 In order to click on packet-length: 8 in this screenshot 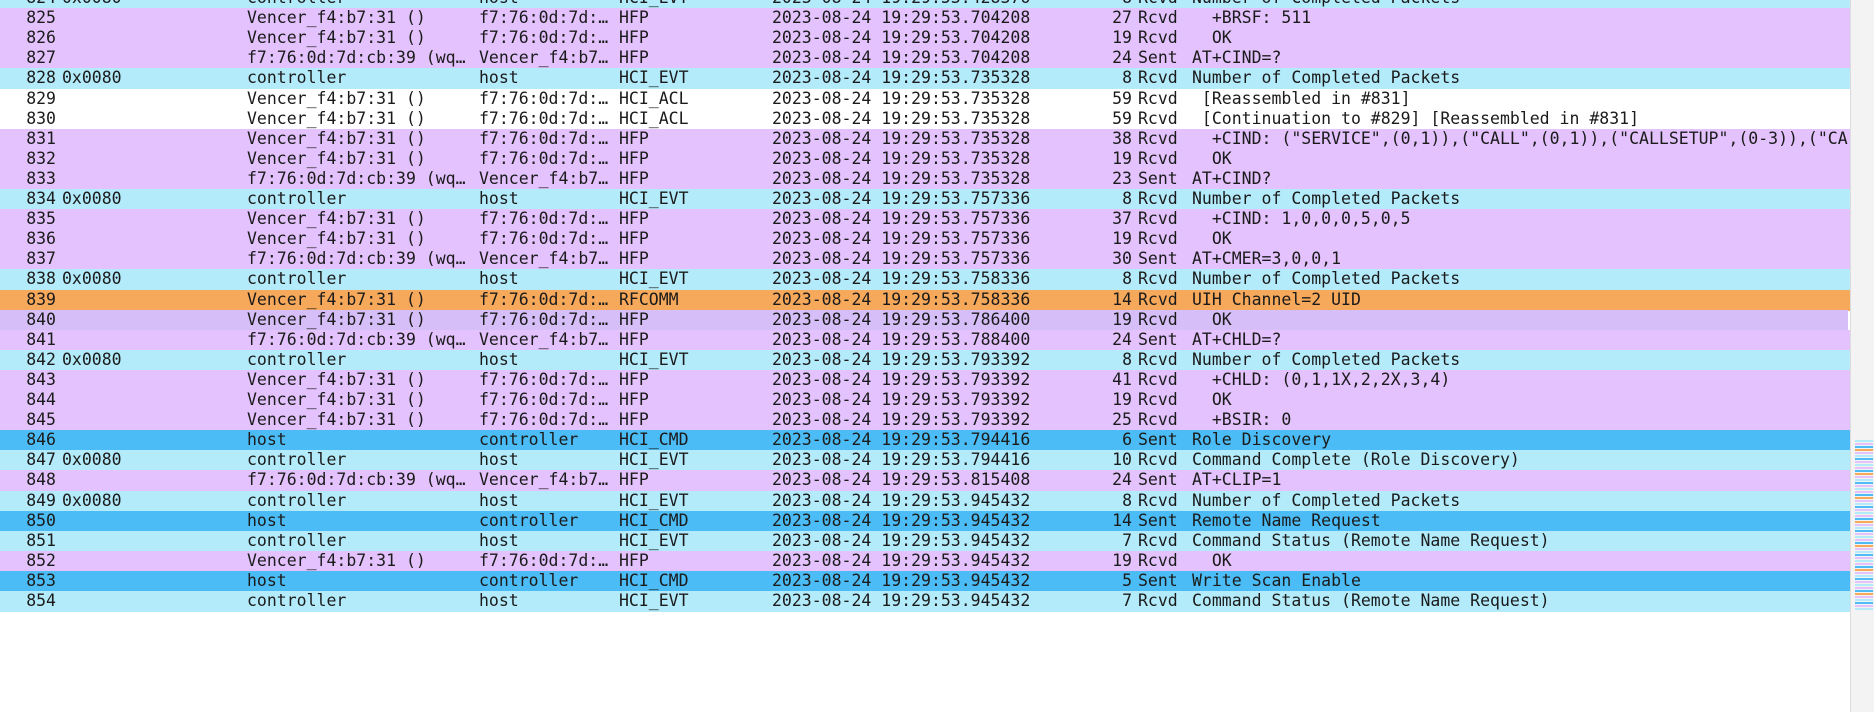, I will do `click(1127, 78)`.